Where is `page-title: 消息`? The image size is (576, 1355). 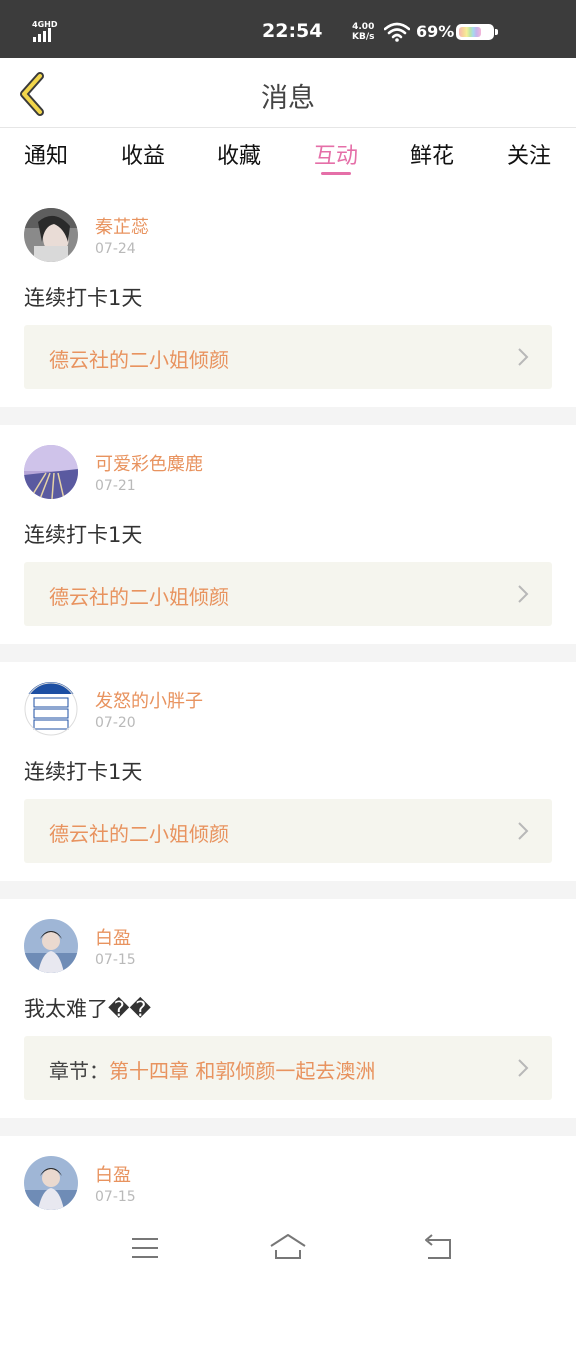
page-title: 消息 is located at coordinates (288, 98).